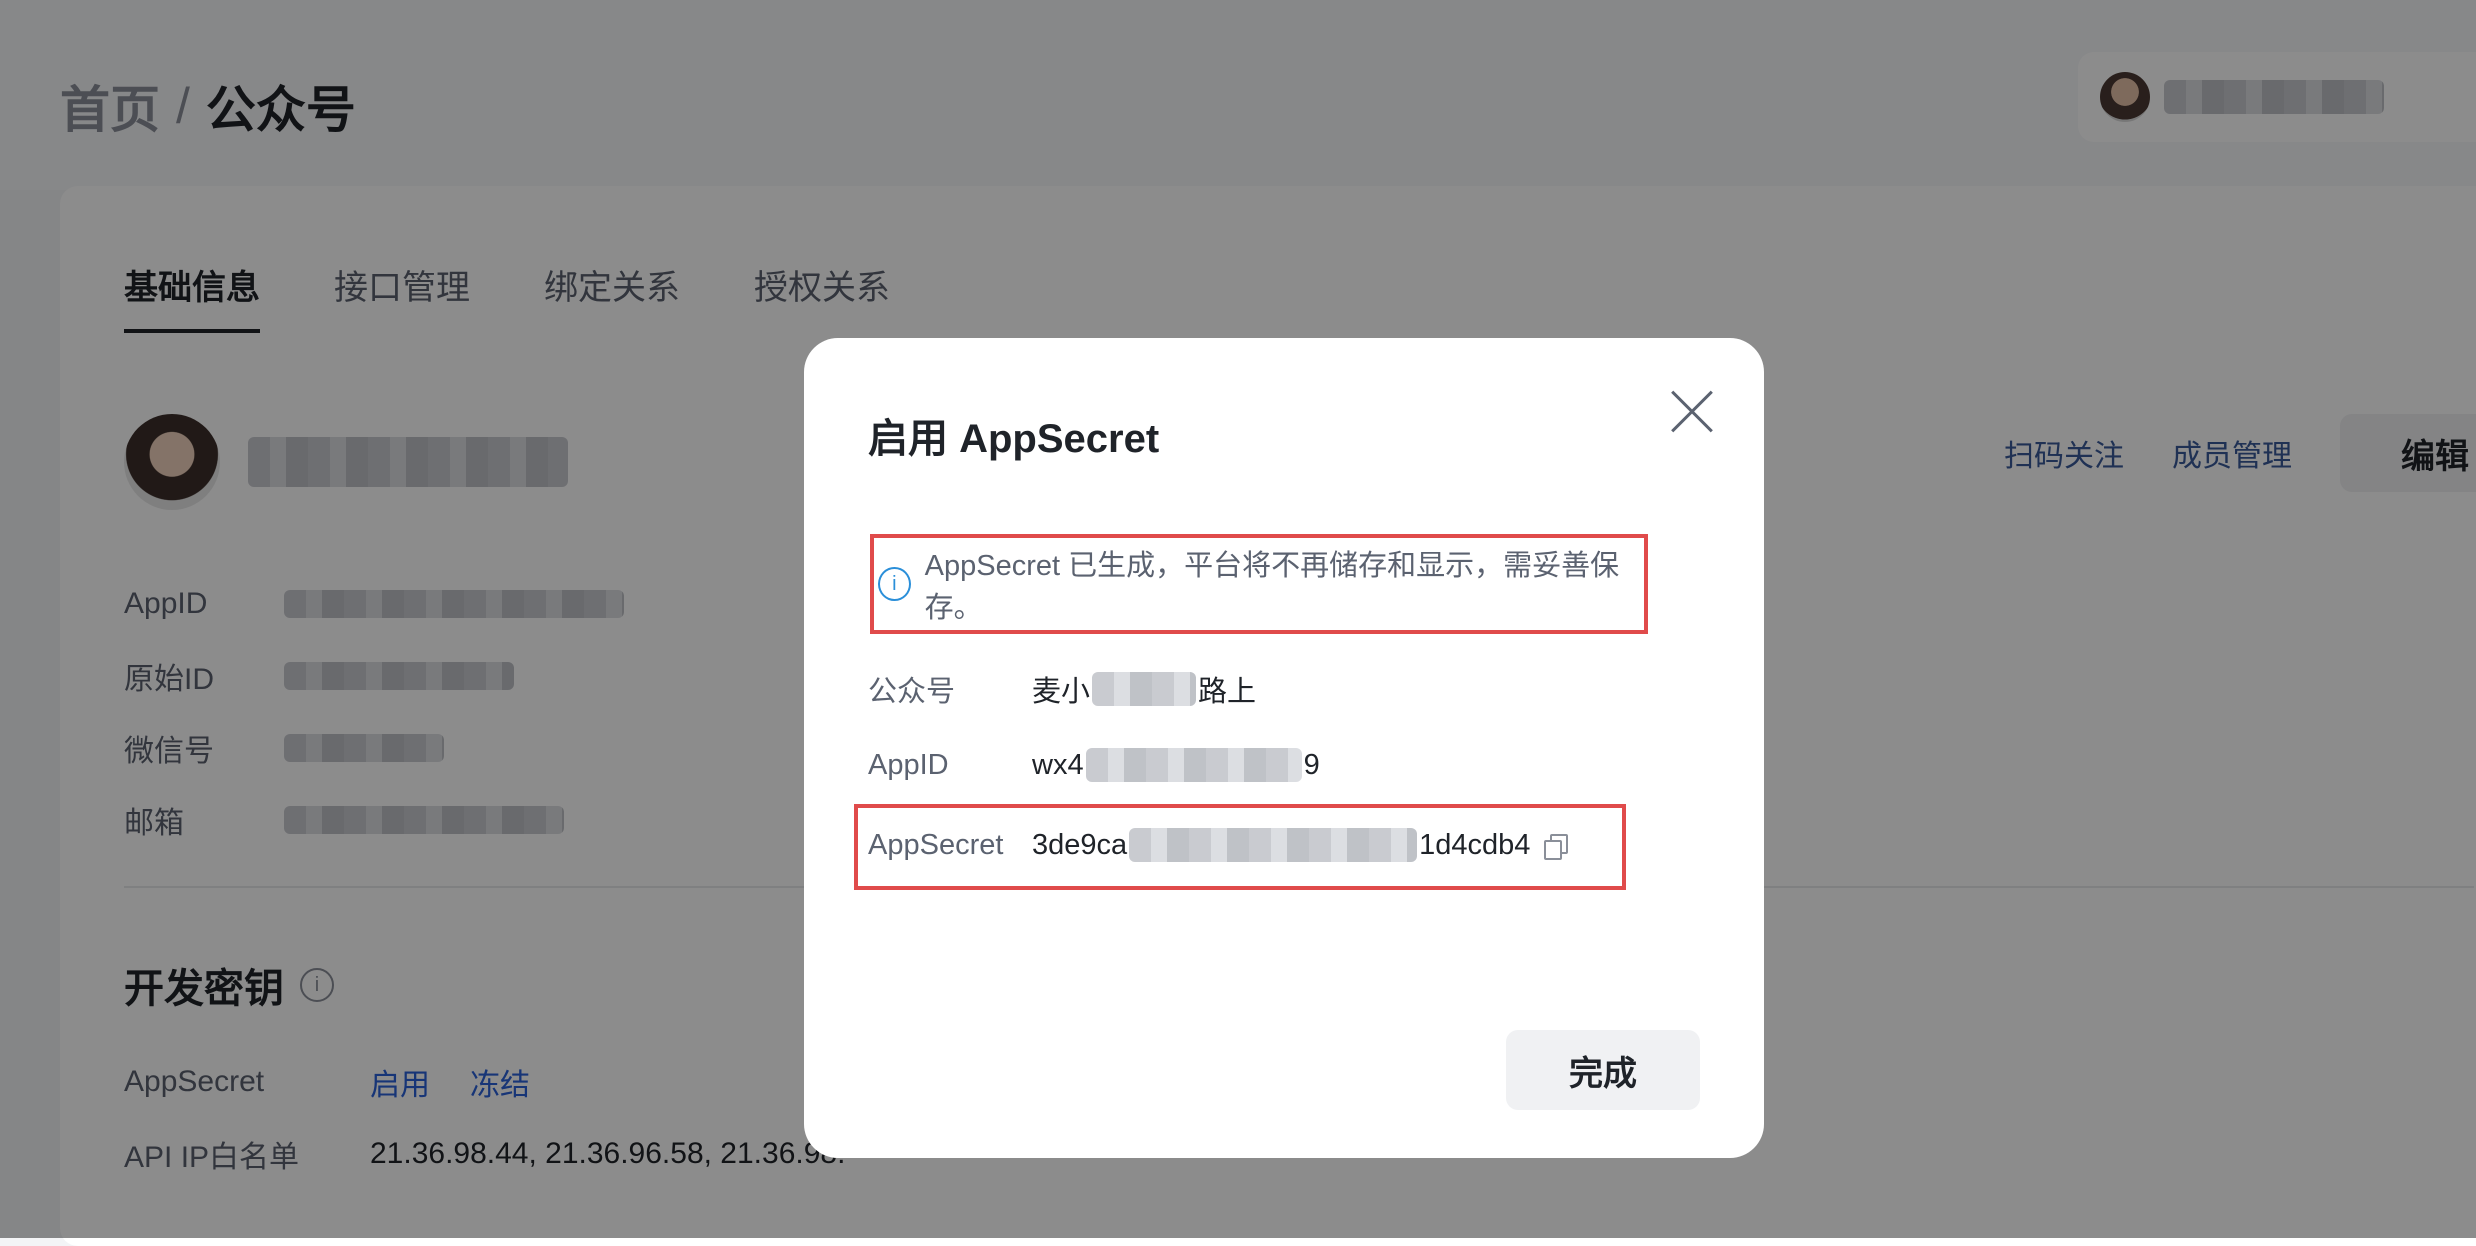 The image size is (2476, 1246). I want to click on dialog-value-account: 麦小 路上, so click(1144, 689).